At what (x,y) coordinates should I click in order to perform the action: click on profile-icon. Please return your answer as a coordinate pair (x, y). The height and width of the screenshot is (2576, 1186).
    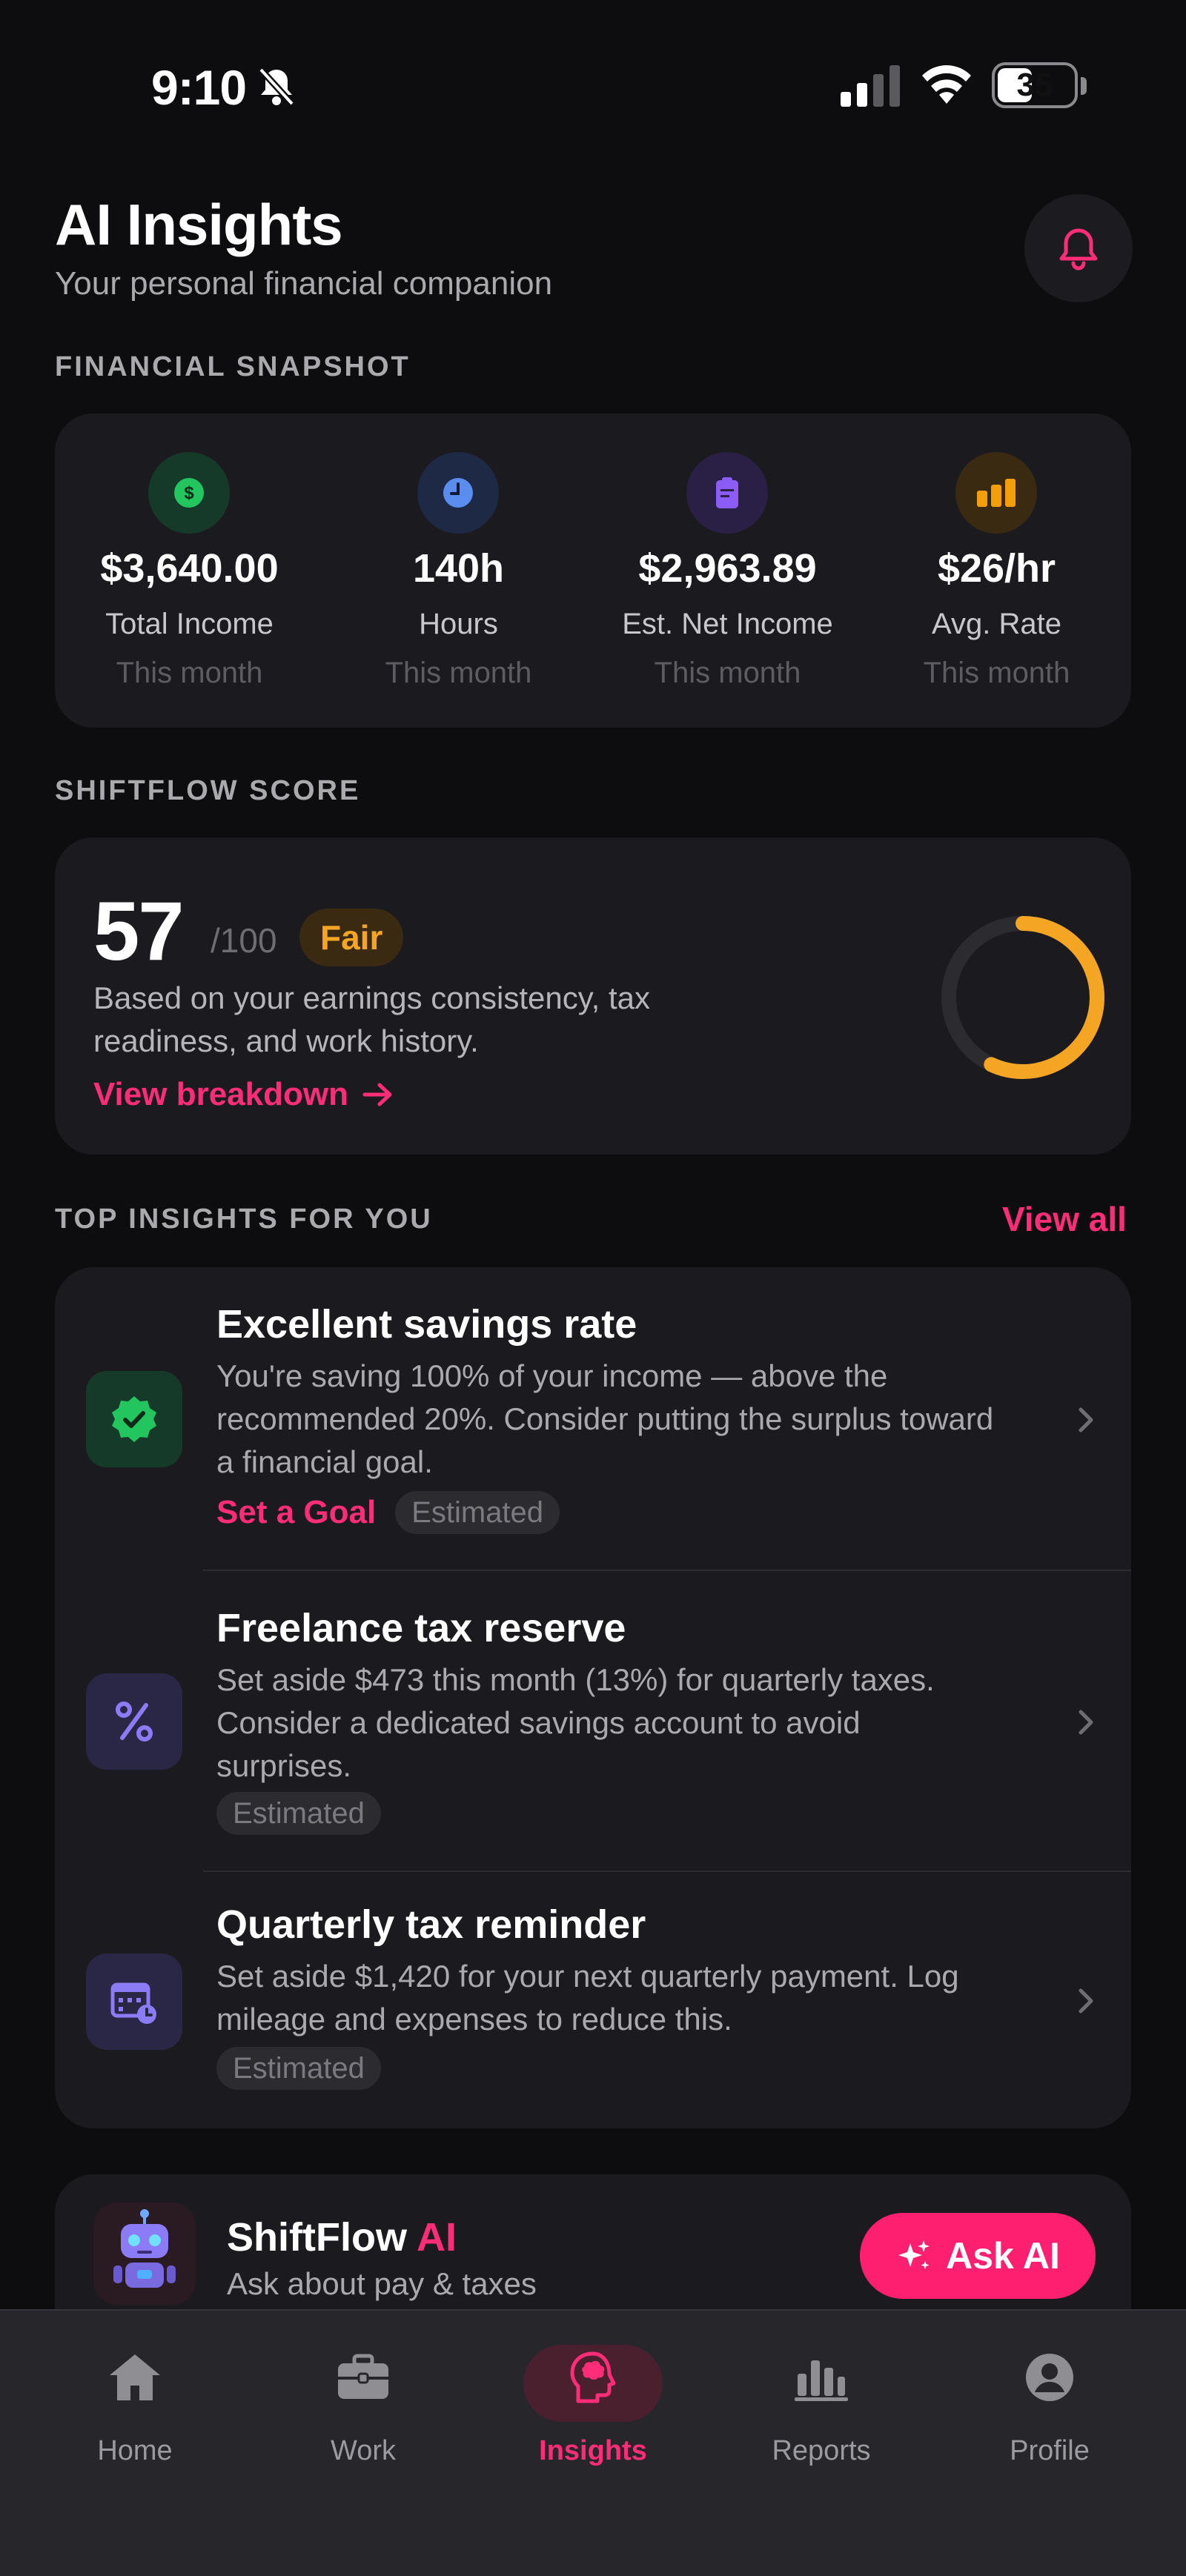
    Looking at the image, I should click on (1049, 2377).